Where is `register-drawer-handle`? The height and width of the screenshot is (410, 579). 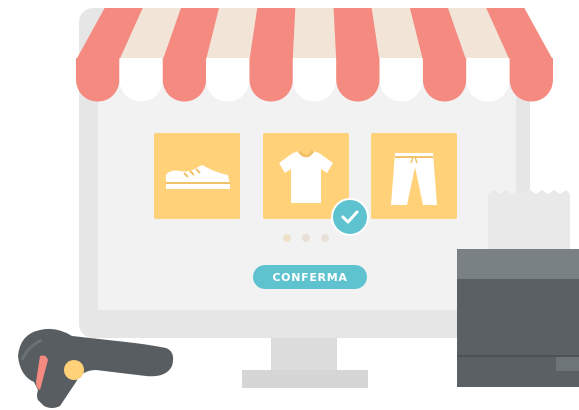
register-drawer-handle is located at coordinates (567, 364).